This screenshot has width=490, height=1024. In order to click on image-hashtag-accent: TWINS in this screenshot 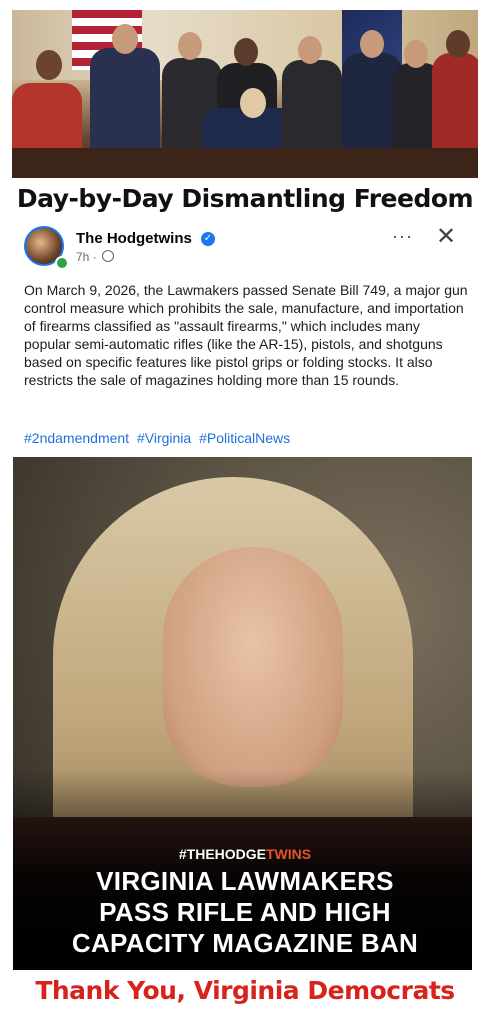, I will do `click(289, 854)`.